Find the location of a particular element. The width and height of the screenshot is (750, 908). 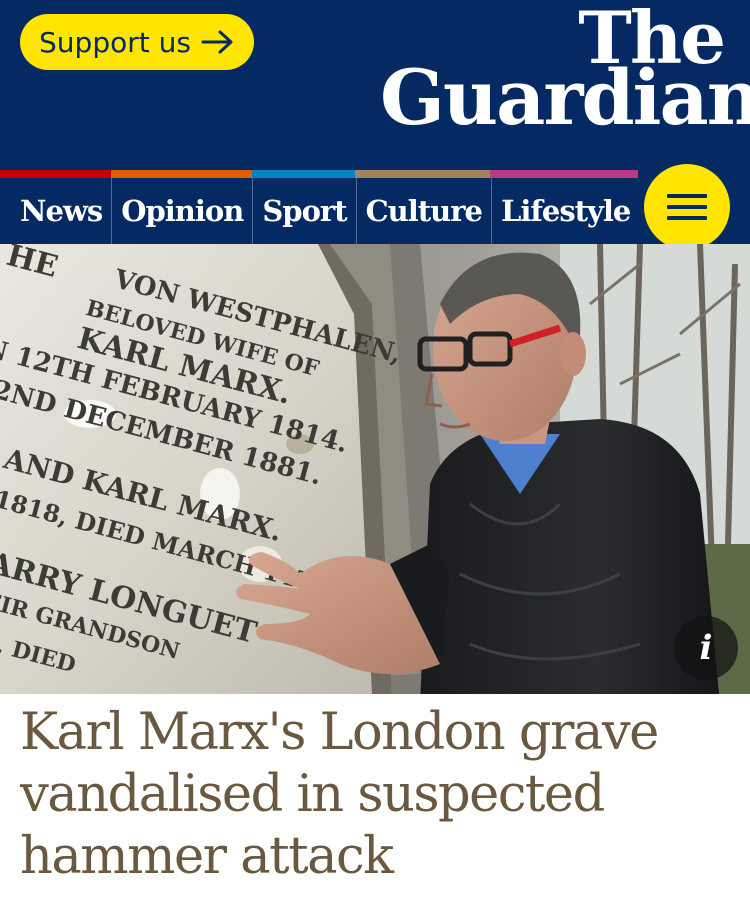

support-us-label: Support us is located at coordinates (115, 42).